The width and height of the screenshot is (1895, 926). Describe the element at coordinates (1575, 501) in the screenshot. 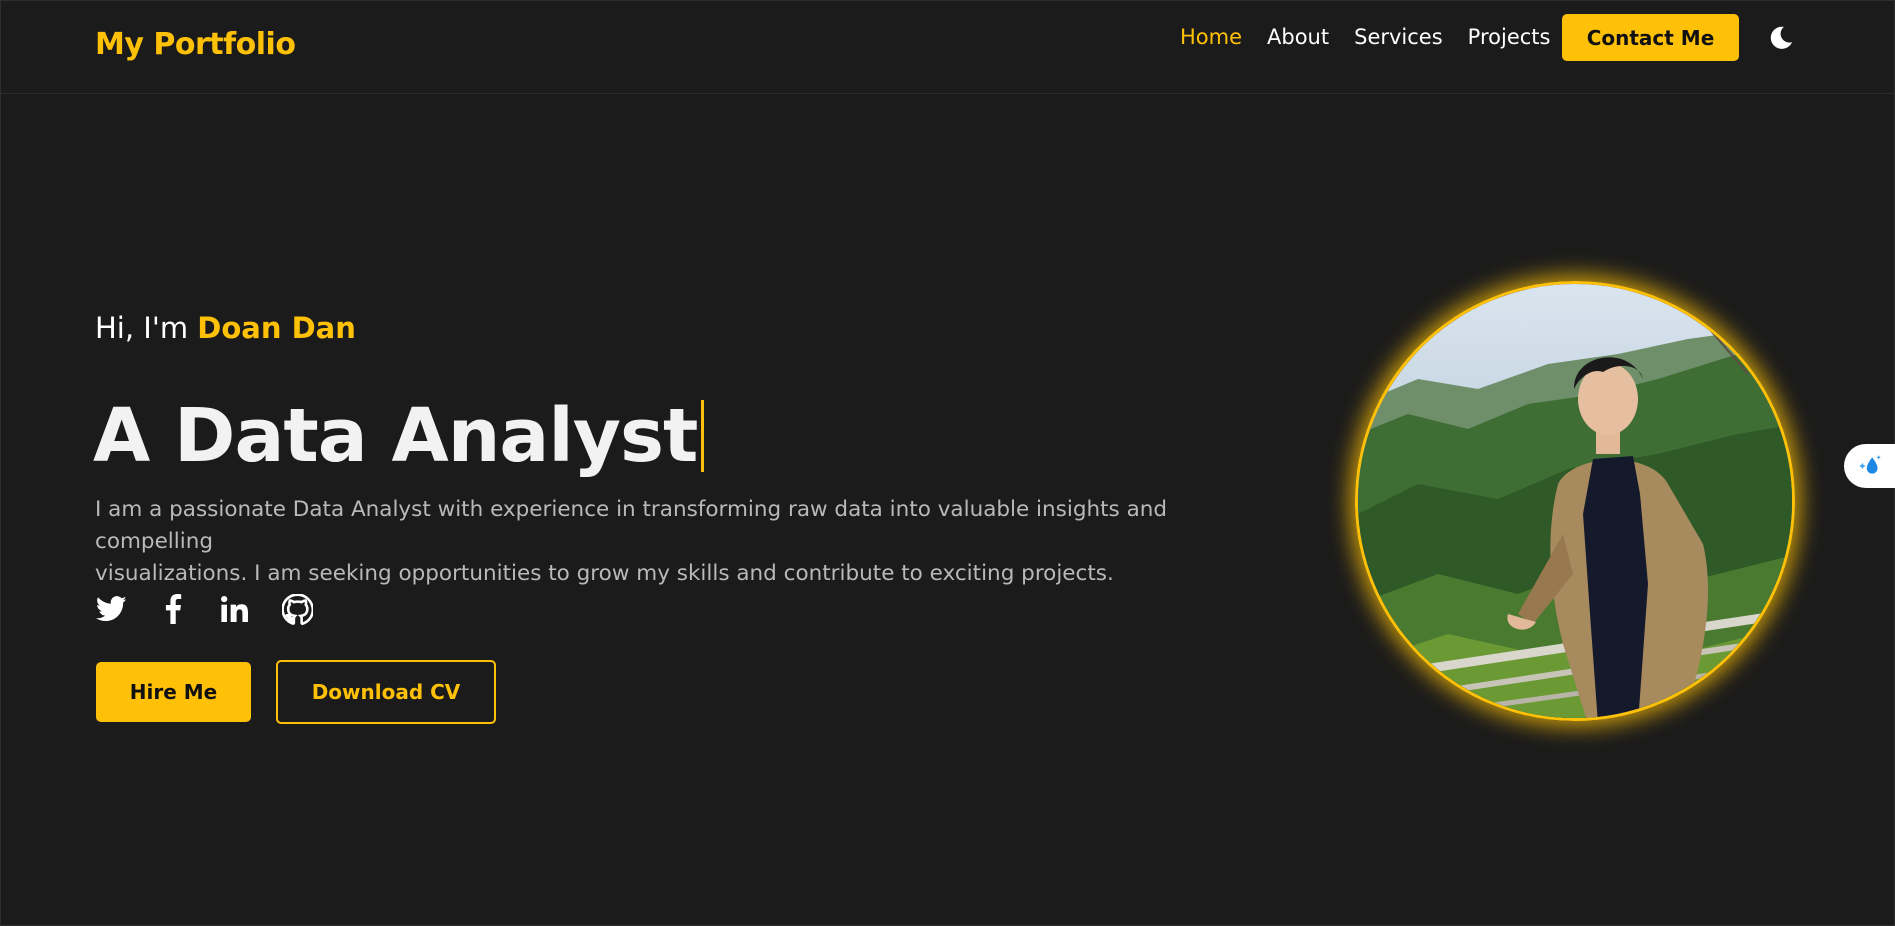

I see `profile-photo` at that location.